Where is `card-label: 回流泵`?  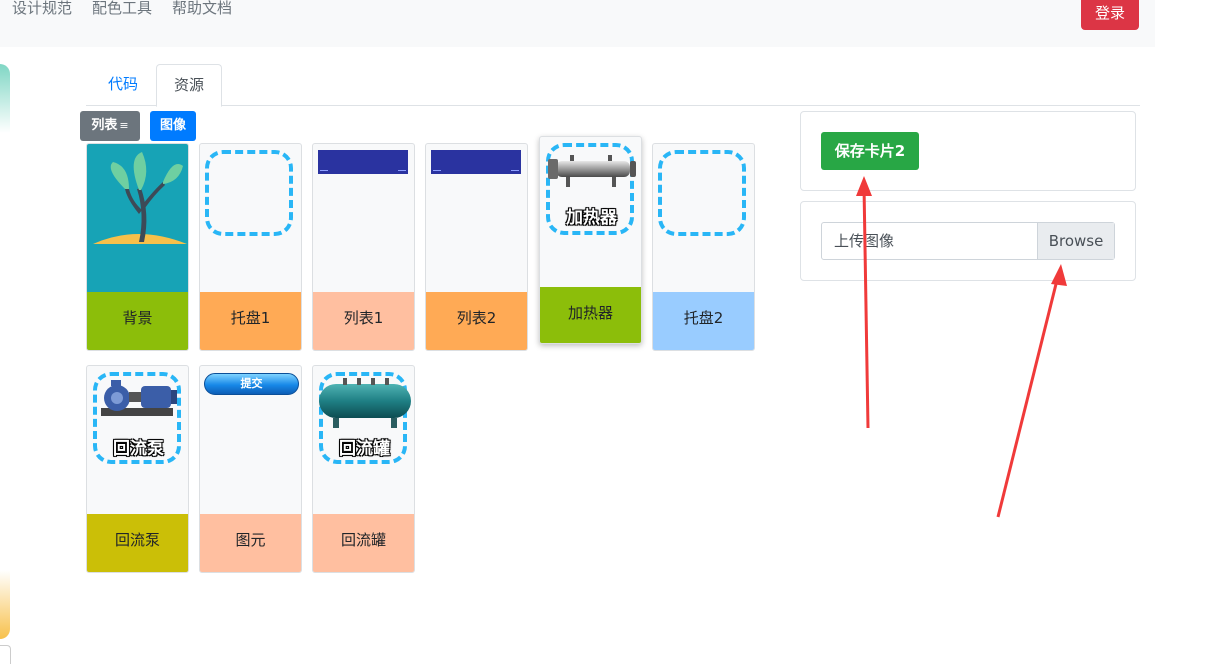
card-label: 回流泵 is located at coordinates (137, 543).